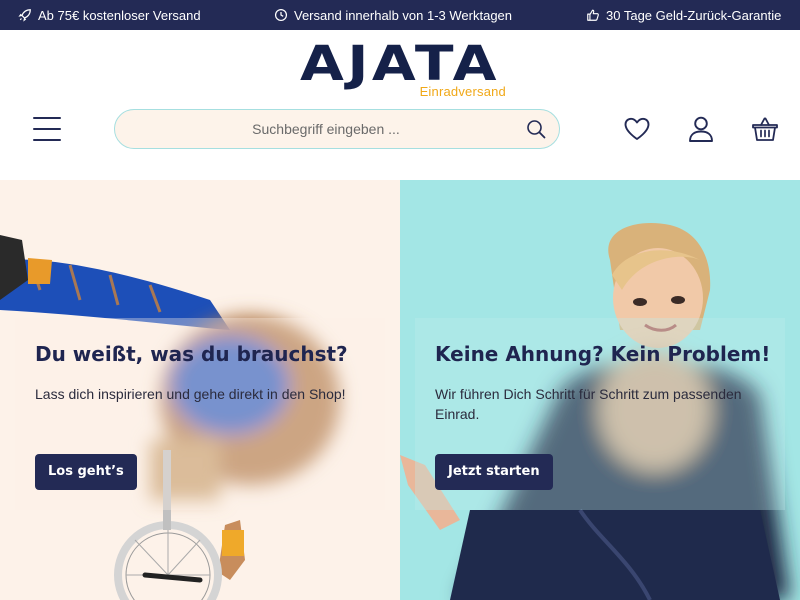 The width and height of the screenshot is (800, 600). Describe the element at coordinates (701, 129) in the screenshot. I see `user-icon` at that location.